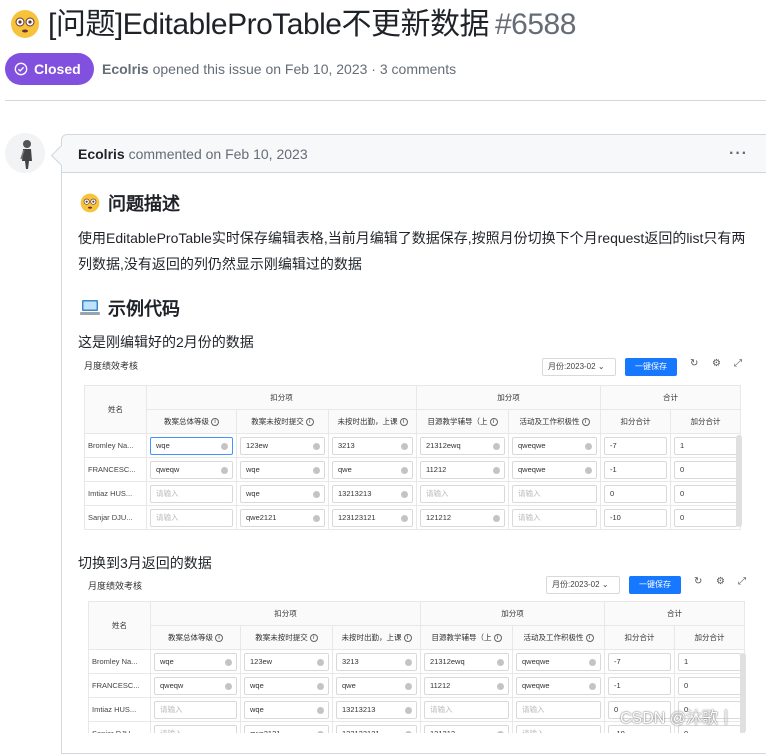 The image size is (766, 754). I want to click on cell-input: -10, so click(636, 517).